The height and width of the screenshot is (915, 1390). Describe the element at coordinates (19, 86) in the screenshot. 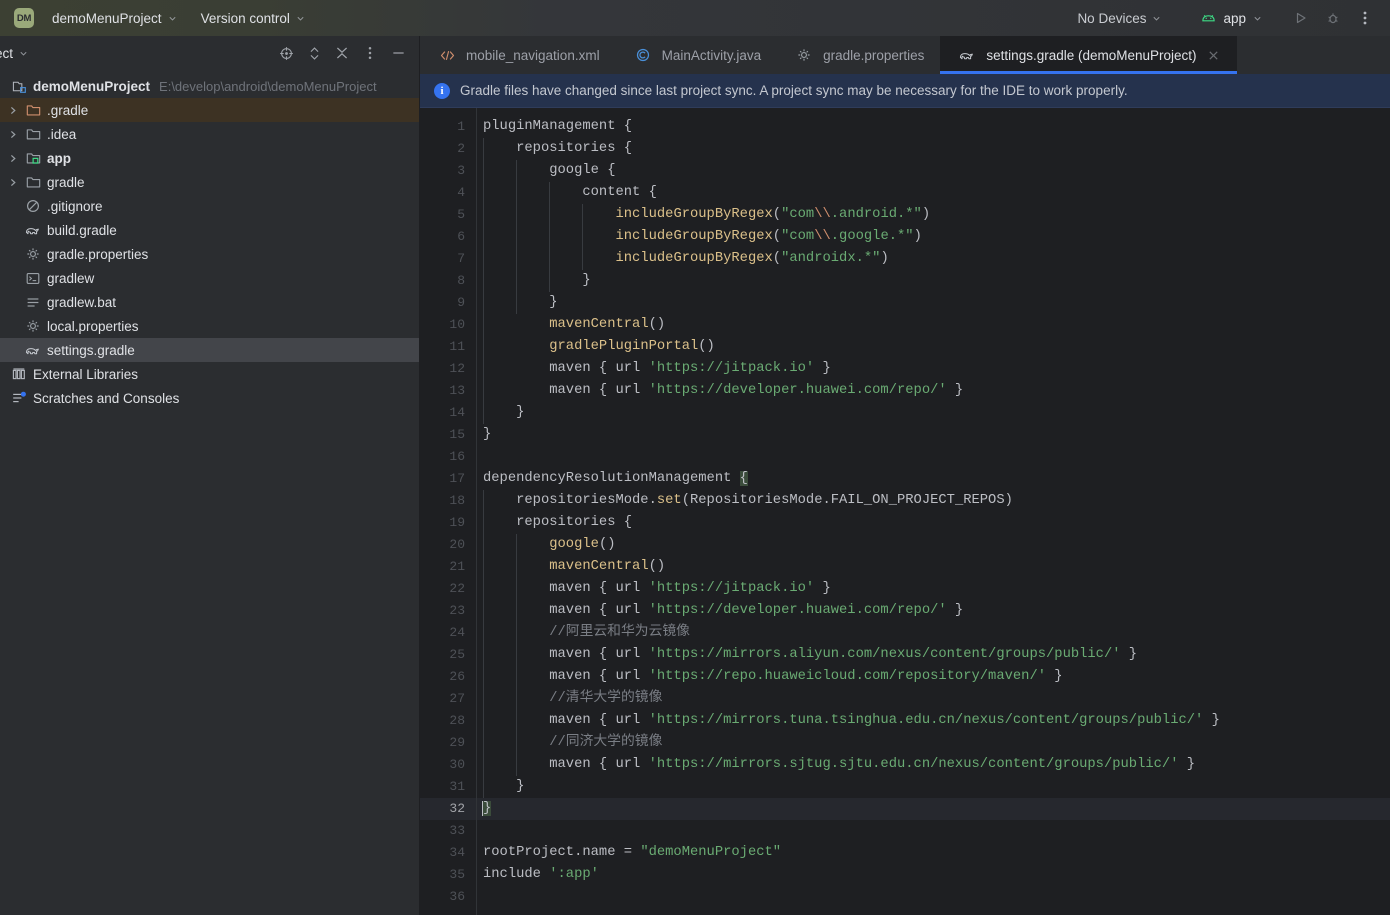

I see `project-icon` at that location.